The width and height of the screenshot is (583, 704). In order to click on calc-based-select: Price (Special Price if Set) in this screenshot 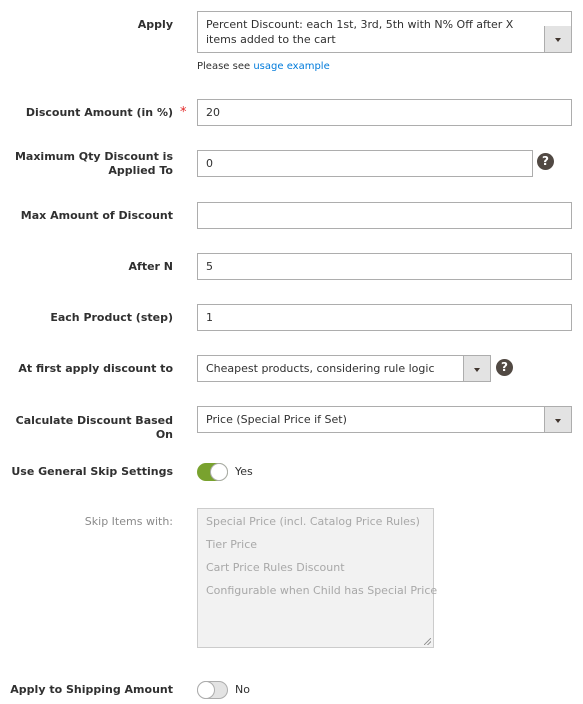, I will do `click(384, 419)`.